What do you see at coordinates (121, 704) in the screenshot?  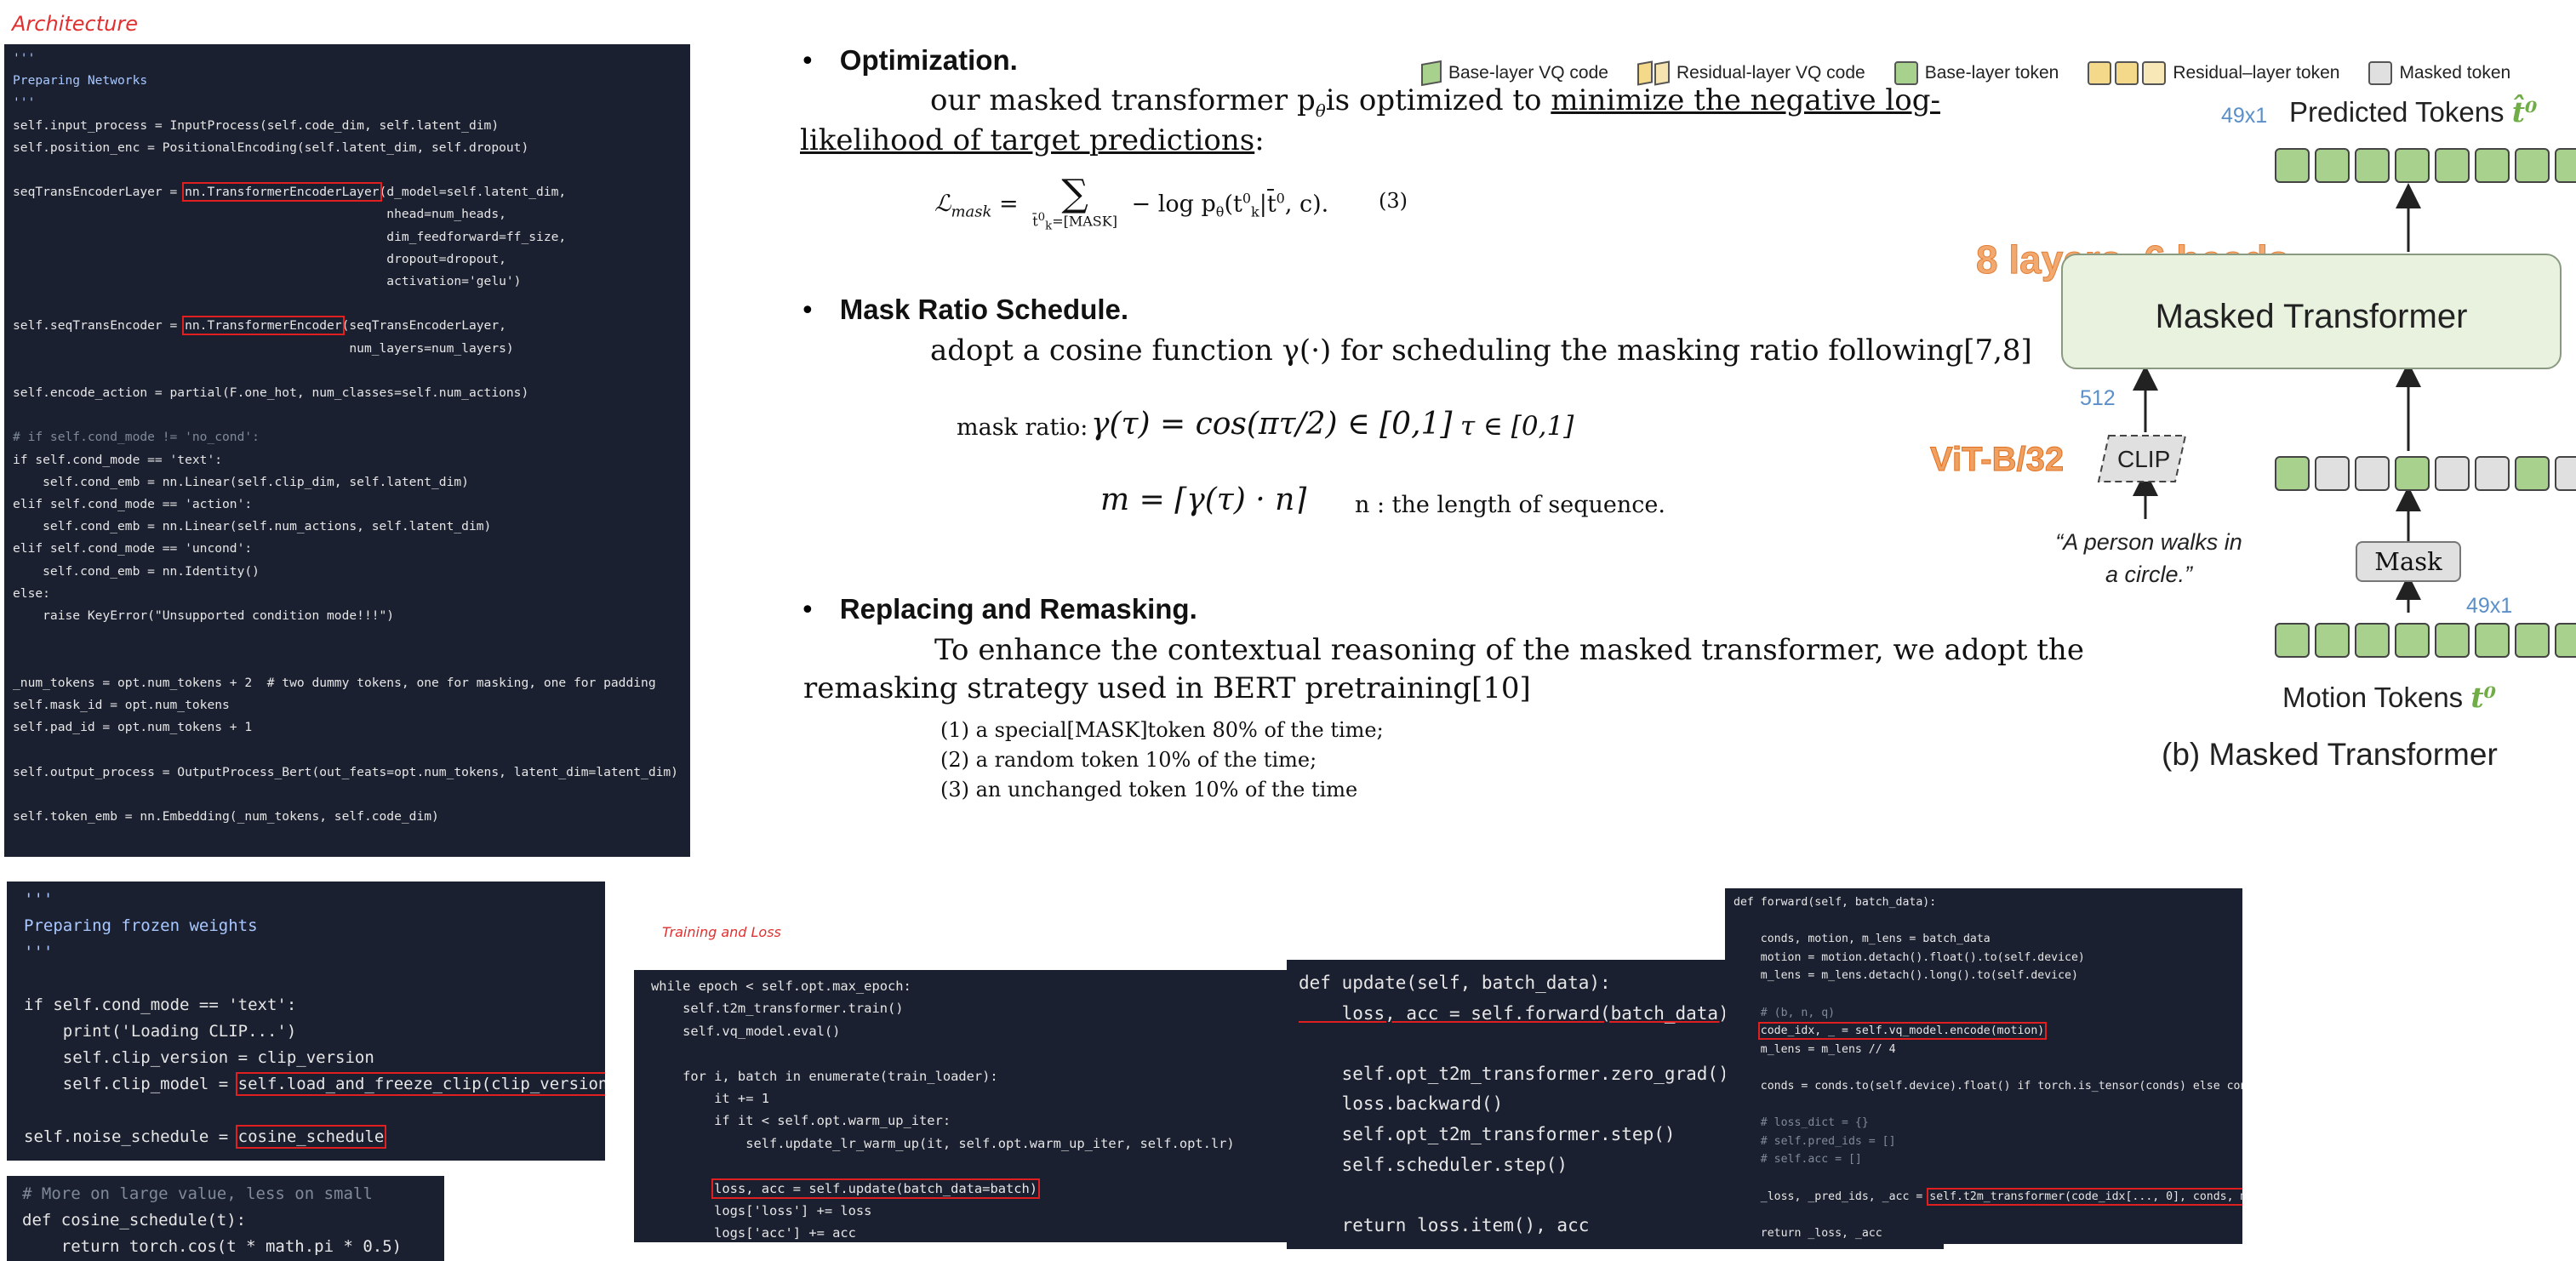 I see `code-line: self.mask_id = opt.num_tokens` at bounding box center [121, 704].